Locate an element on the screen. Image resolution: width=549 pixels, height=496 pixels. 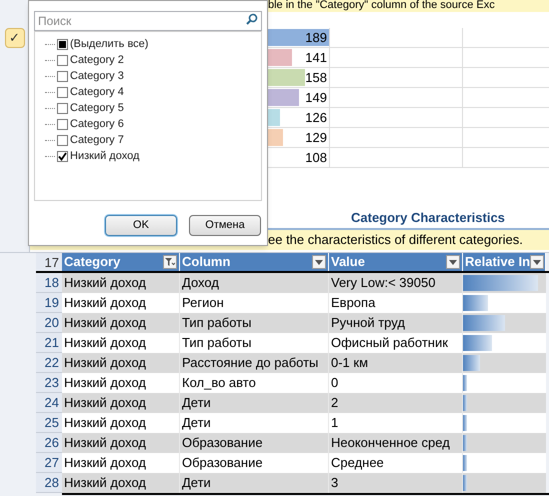
row-number: 20 is located at coordinates (49, 323).